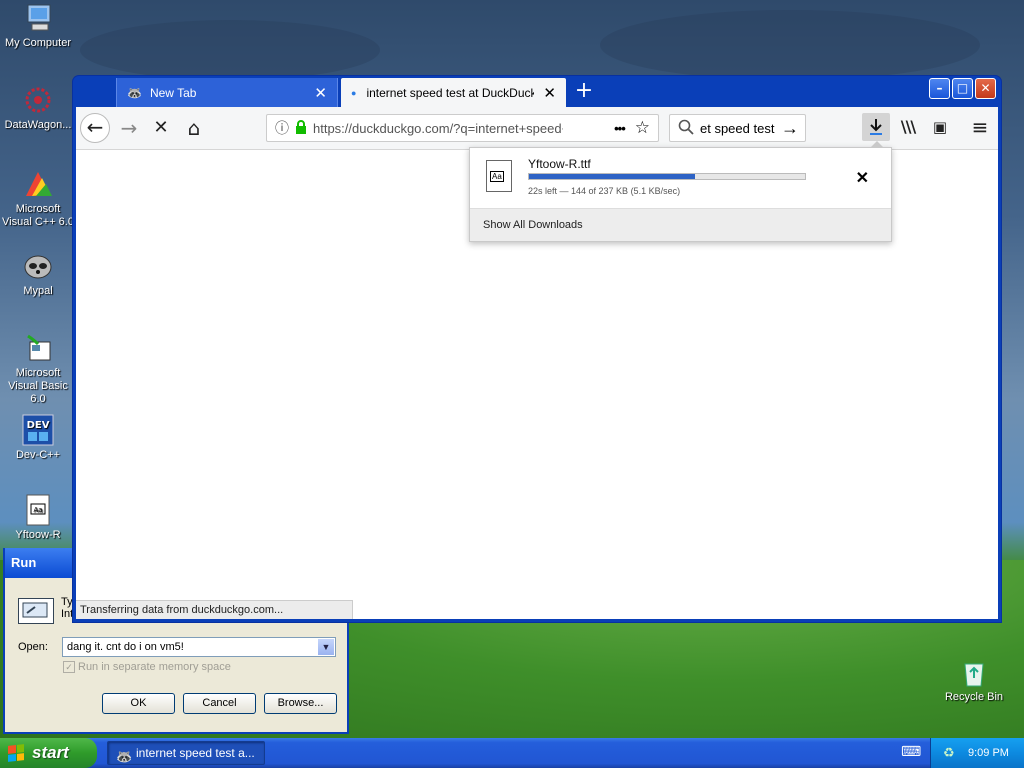  I want to click on forward-button: →, so click(129, 128).